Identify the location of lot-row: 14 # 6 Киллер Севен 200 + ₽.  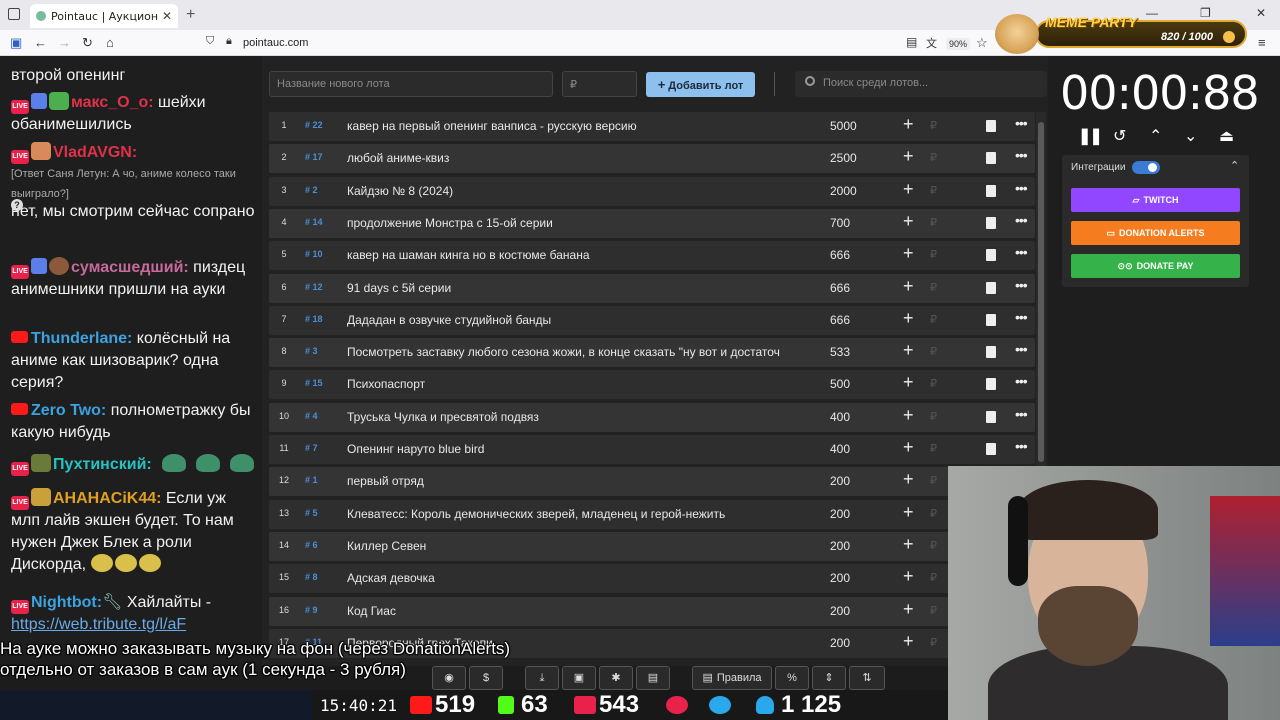
(609, 546).